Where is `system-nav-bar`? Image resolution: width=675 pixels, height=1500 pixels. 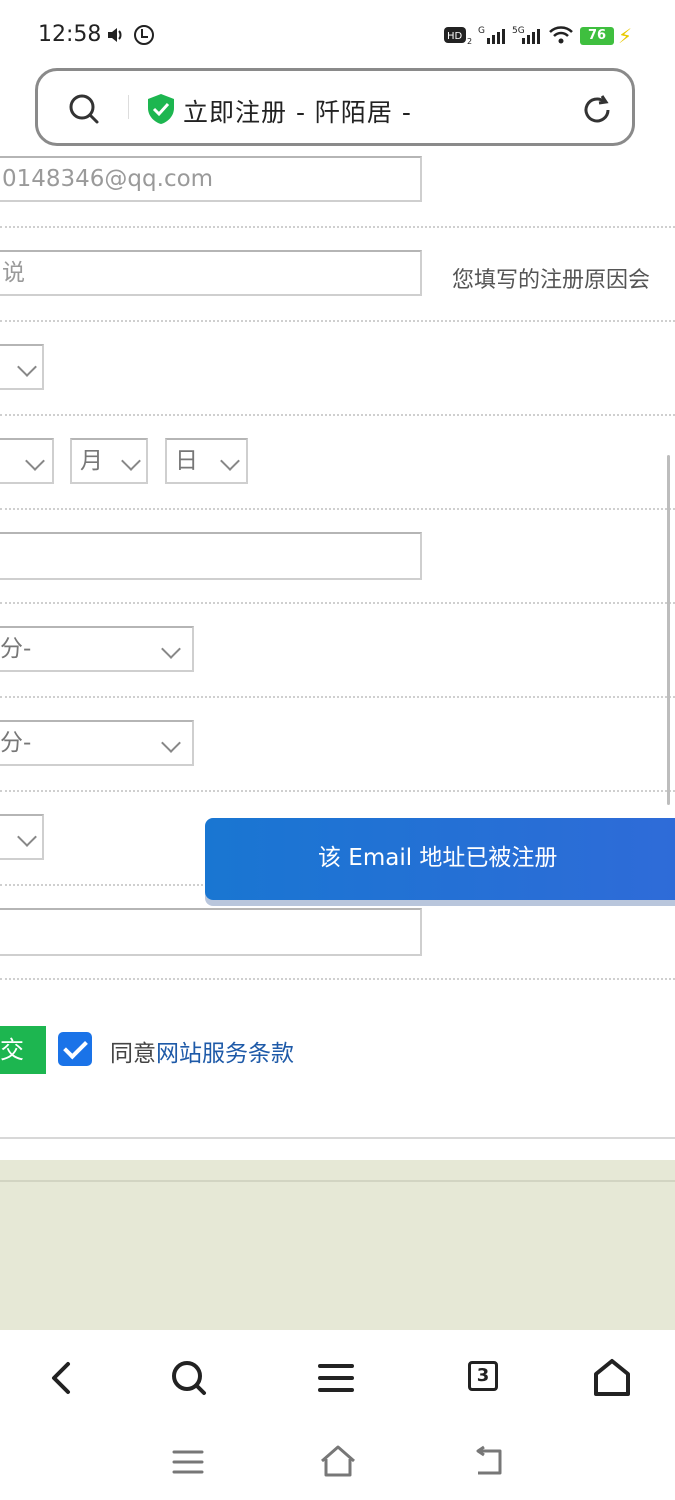 system-nav-bar is located at coordinates (337, 1462).